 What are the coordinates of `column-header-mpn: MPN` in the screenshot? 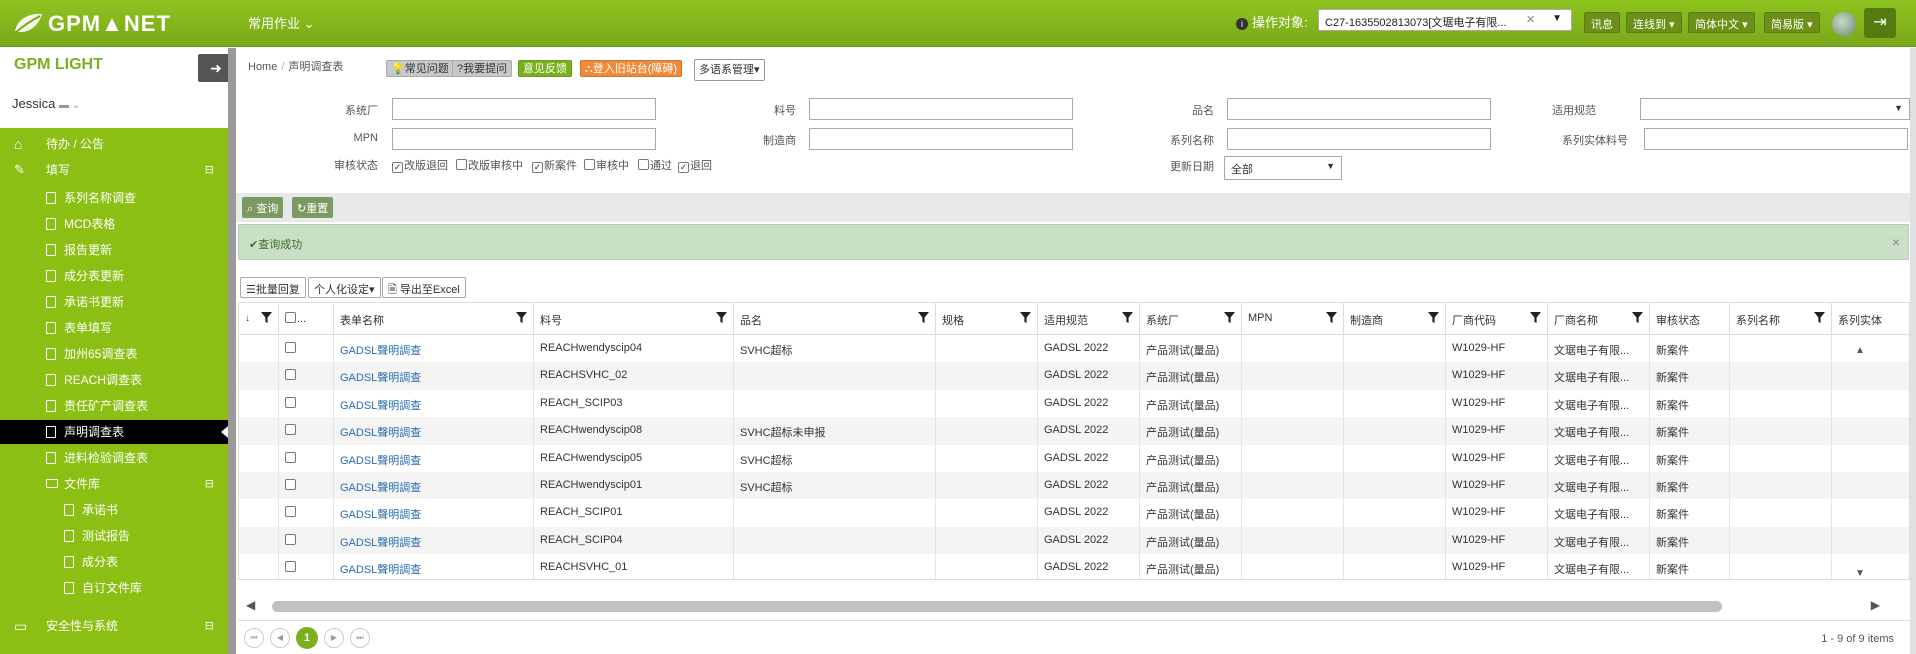 It's located at (1293, 319).